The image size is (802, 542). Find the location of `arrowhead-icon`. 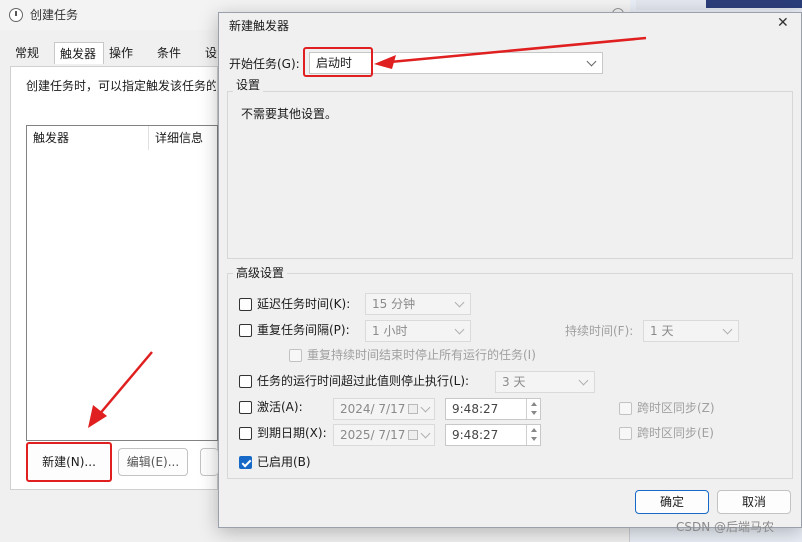

arrowhead-icon is located at coordinates (385, 62).